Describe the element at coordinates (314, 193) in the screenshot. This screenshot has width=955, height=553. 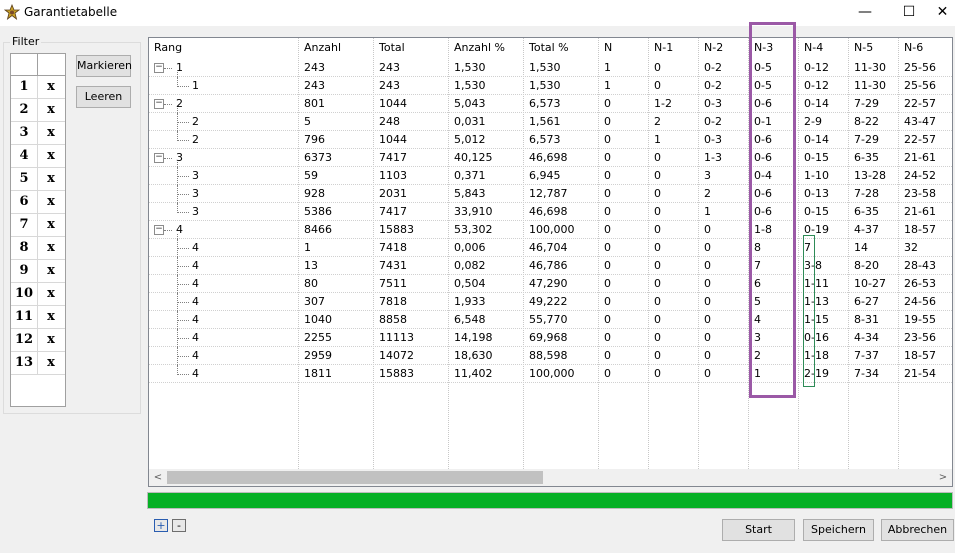
I see `table-cell: 928` at that location.